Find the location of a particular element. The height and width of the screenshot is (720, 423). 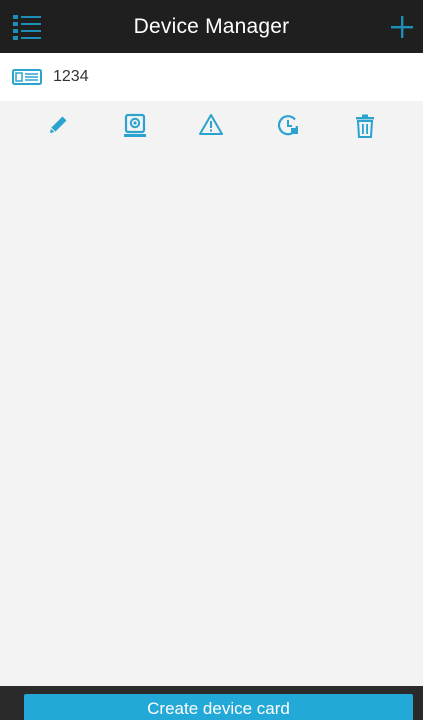

menu-button is located at coordinates (27, 27).